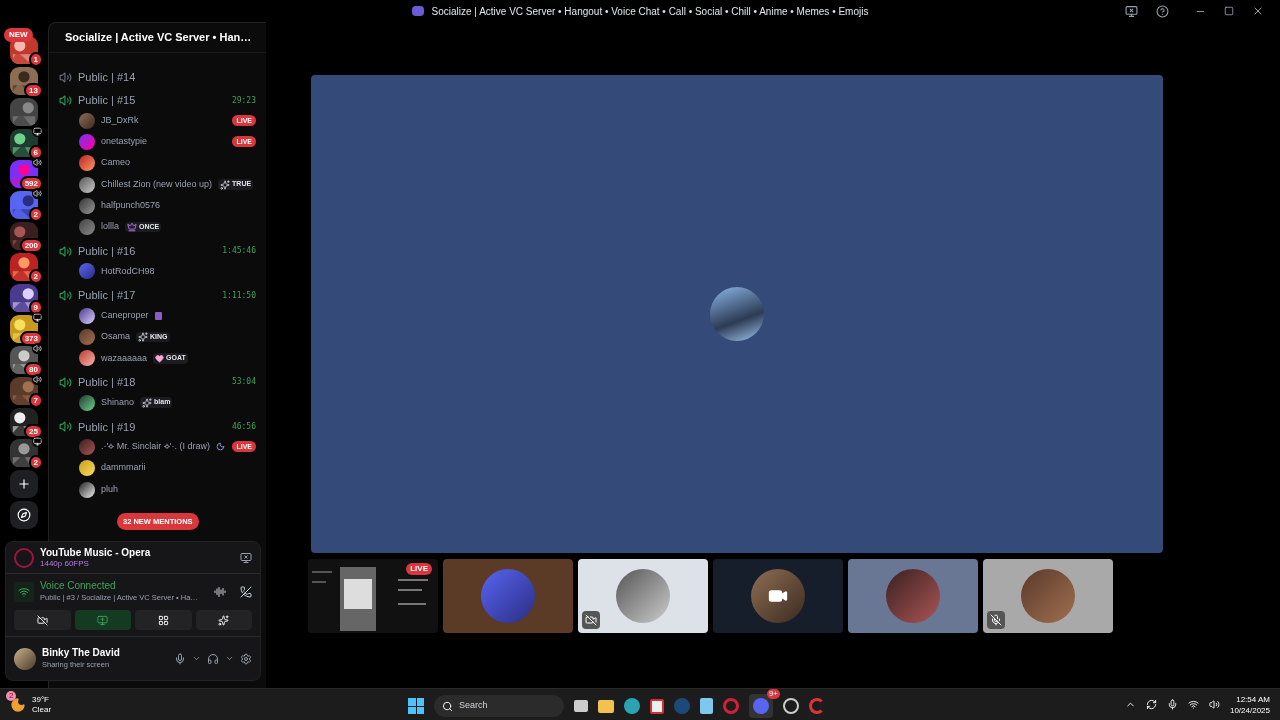  What do you see at coordinates (239, 251) in the screenshot?
I see `timer: 1:45:46` at bounding box center [239, 251].